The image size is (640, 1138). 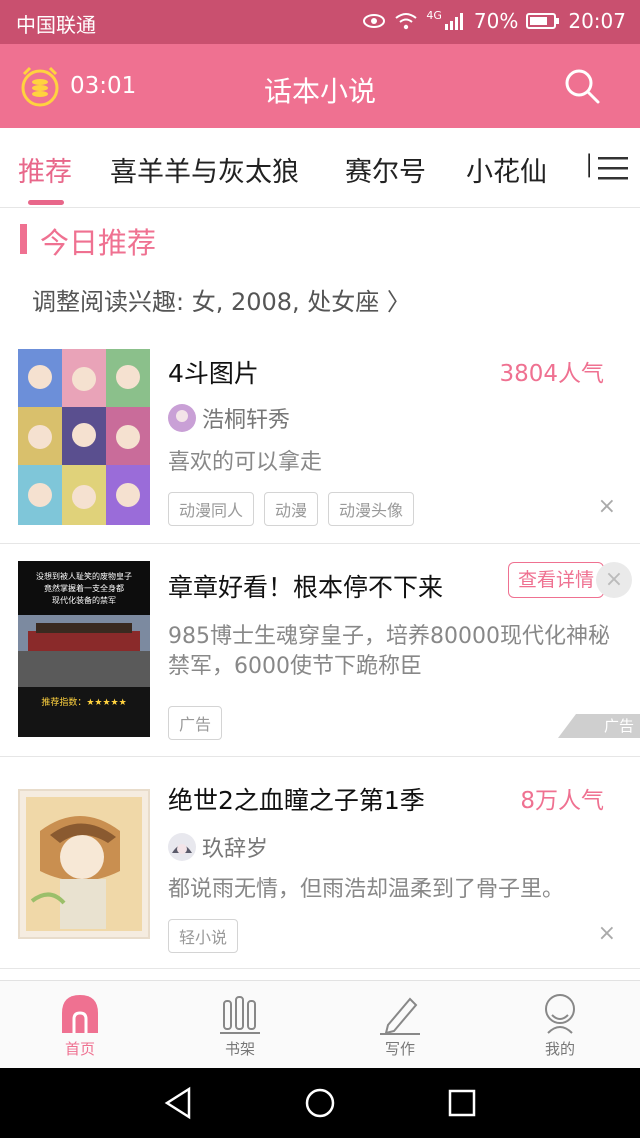 I want to click on wifi-icon, so click(x=406, y=21).